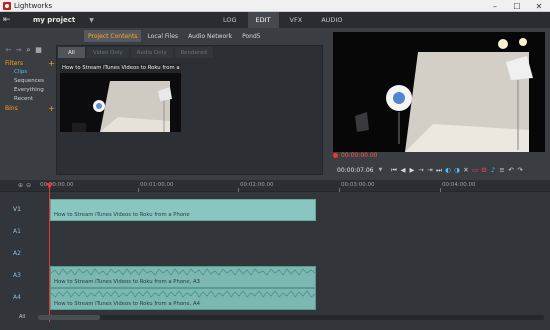  I want to click on minimize-button: –, so click(495, 6).